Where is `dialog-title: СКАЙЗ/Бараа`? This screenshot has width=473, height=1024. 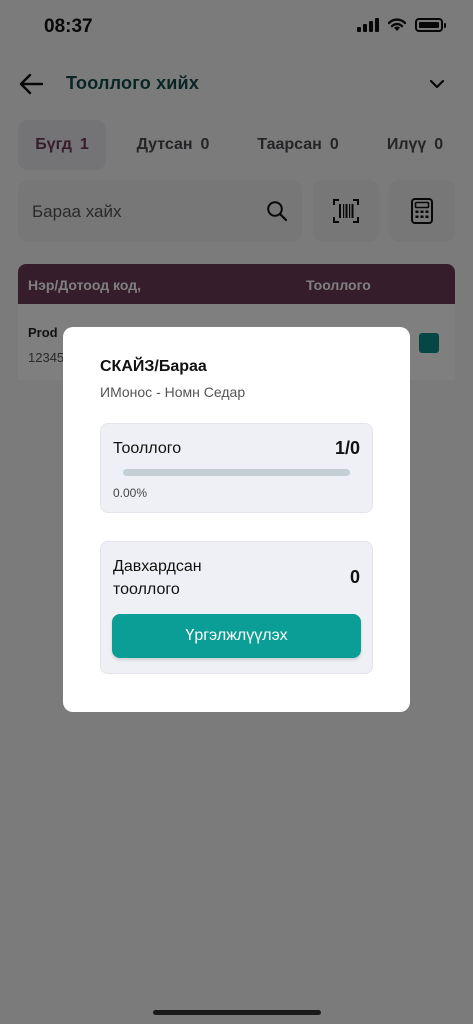 dialog-title: СКАЙЗ/Бараа is located at coordinates (153, 366).